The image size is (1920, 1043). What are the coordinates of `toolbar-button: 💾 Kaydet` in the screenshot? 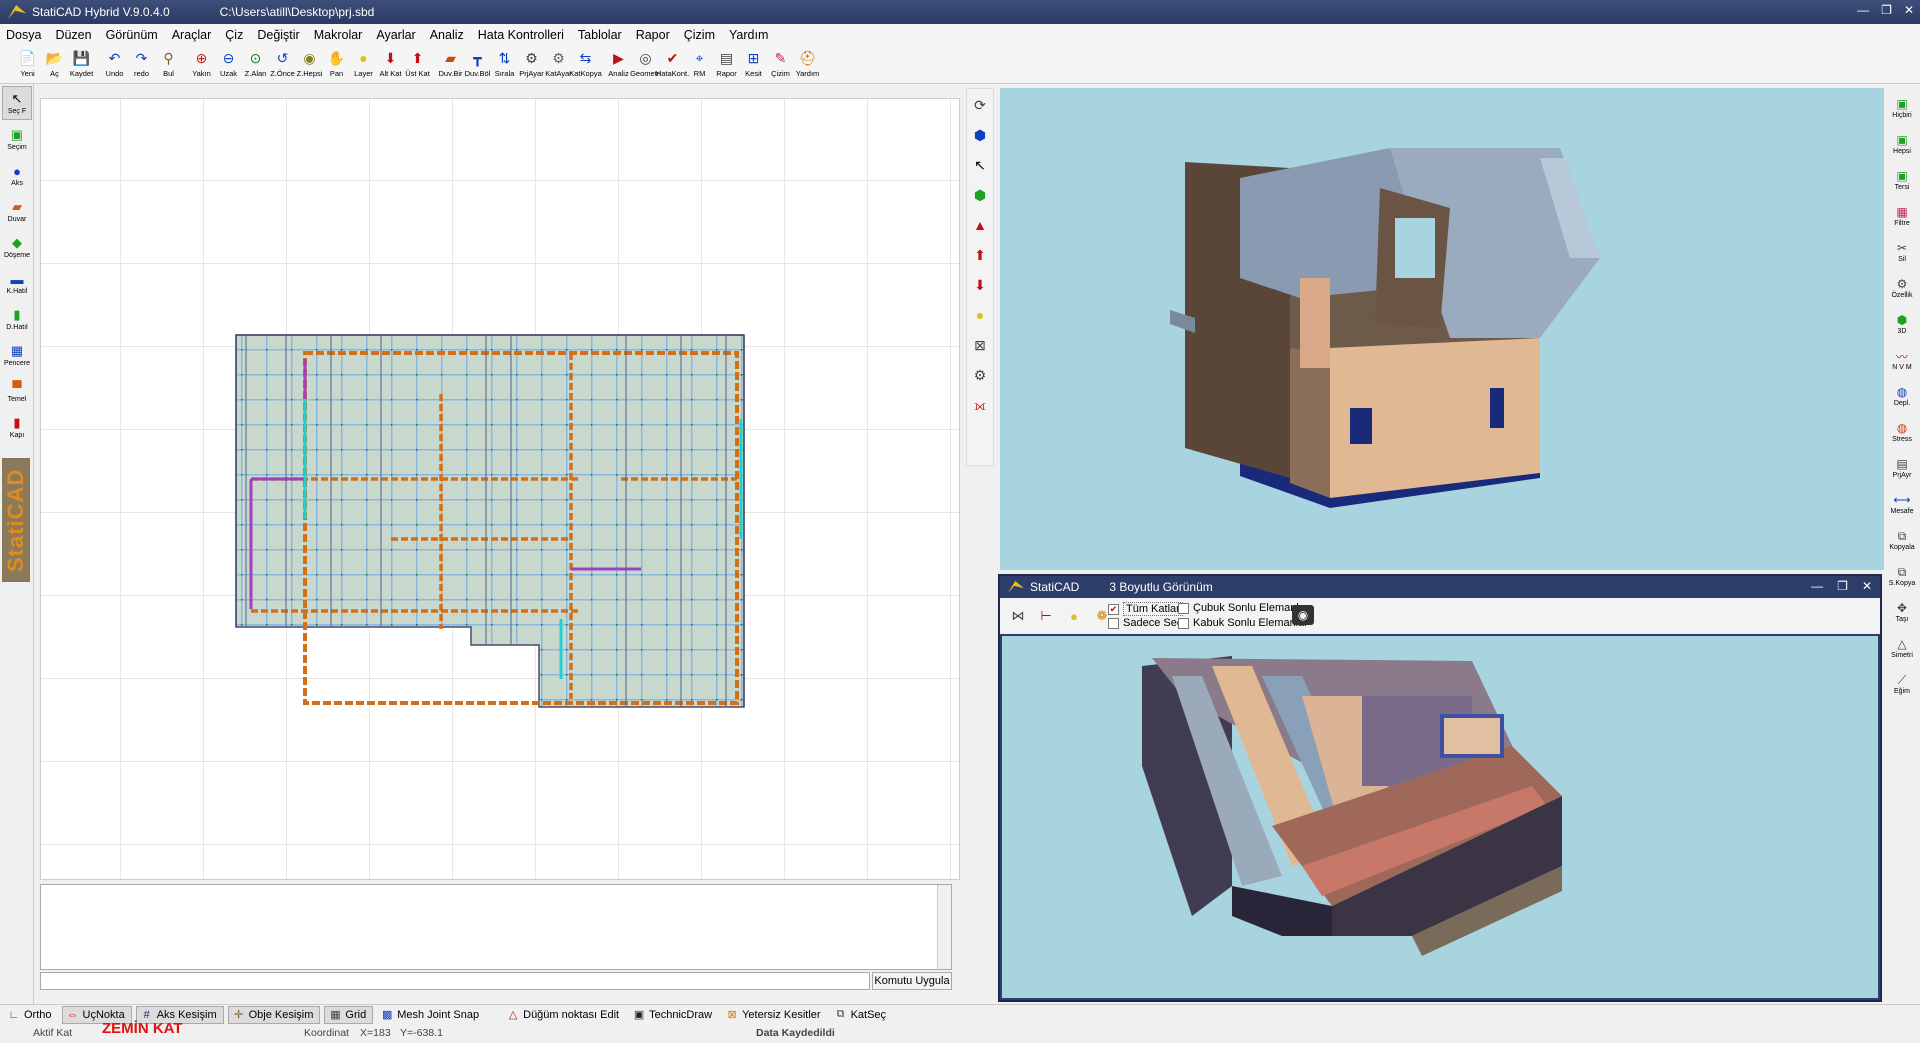 It's located at (81, 65).